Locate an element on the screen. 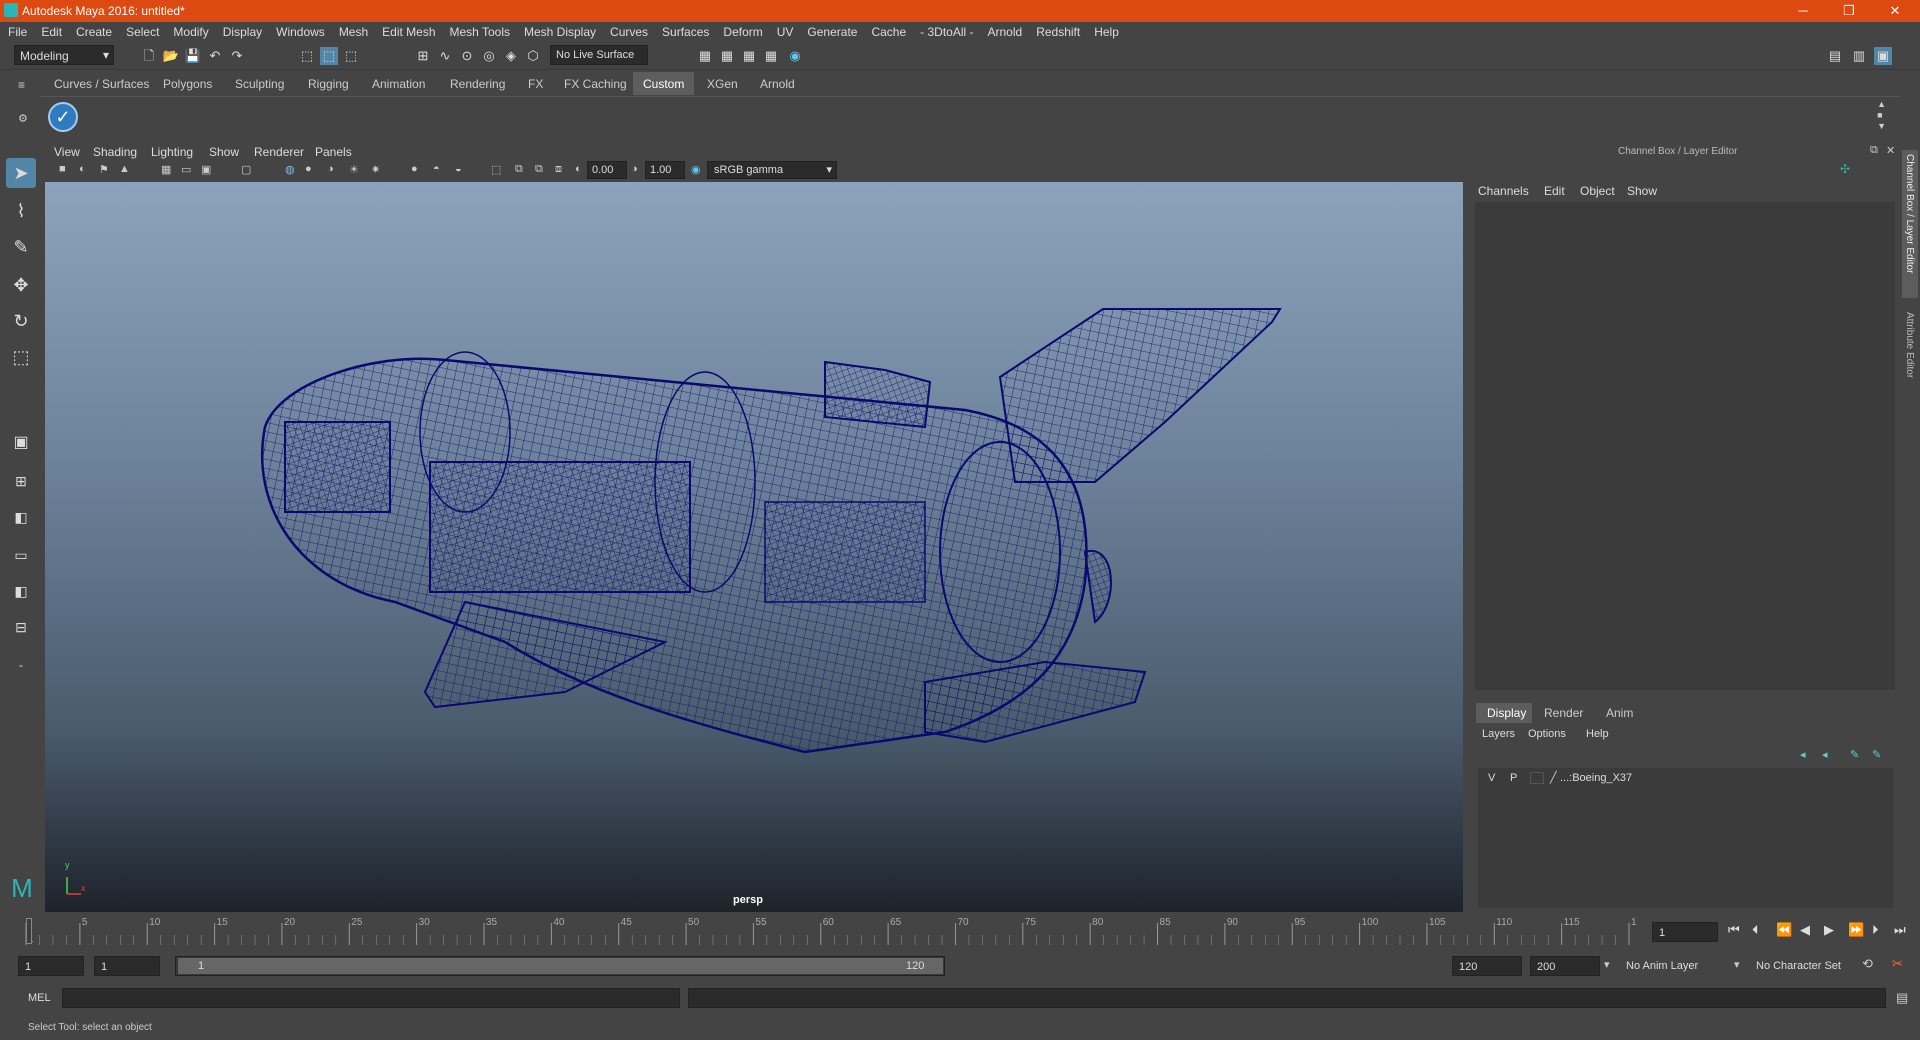  rotate-tool-icon: ↻ is located at coordinates (21, 321).